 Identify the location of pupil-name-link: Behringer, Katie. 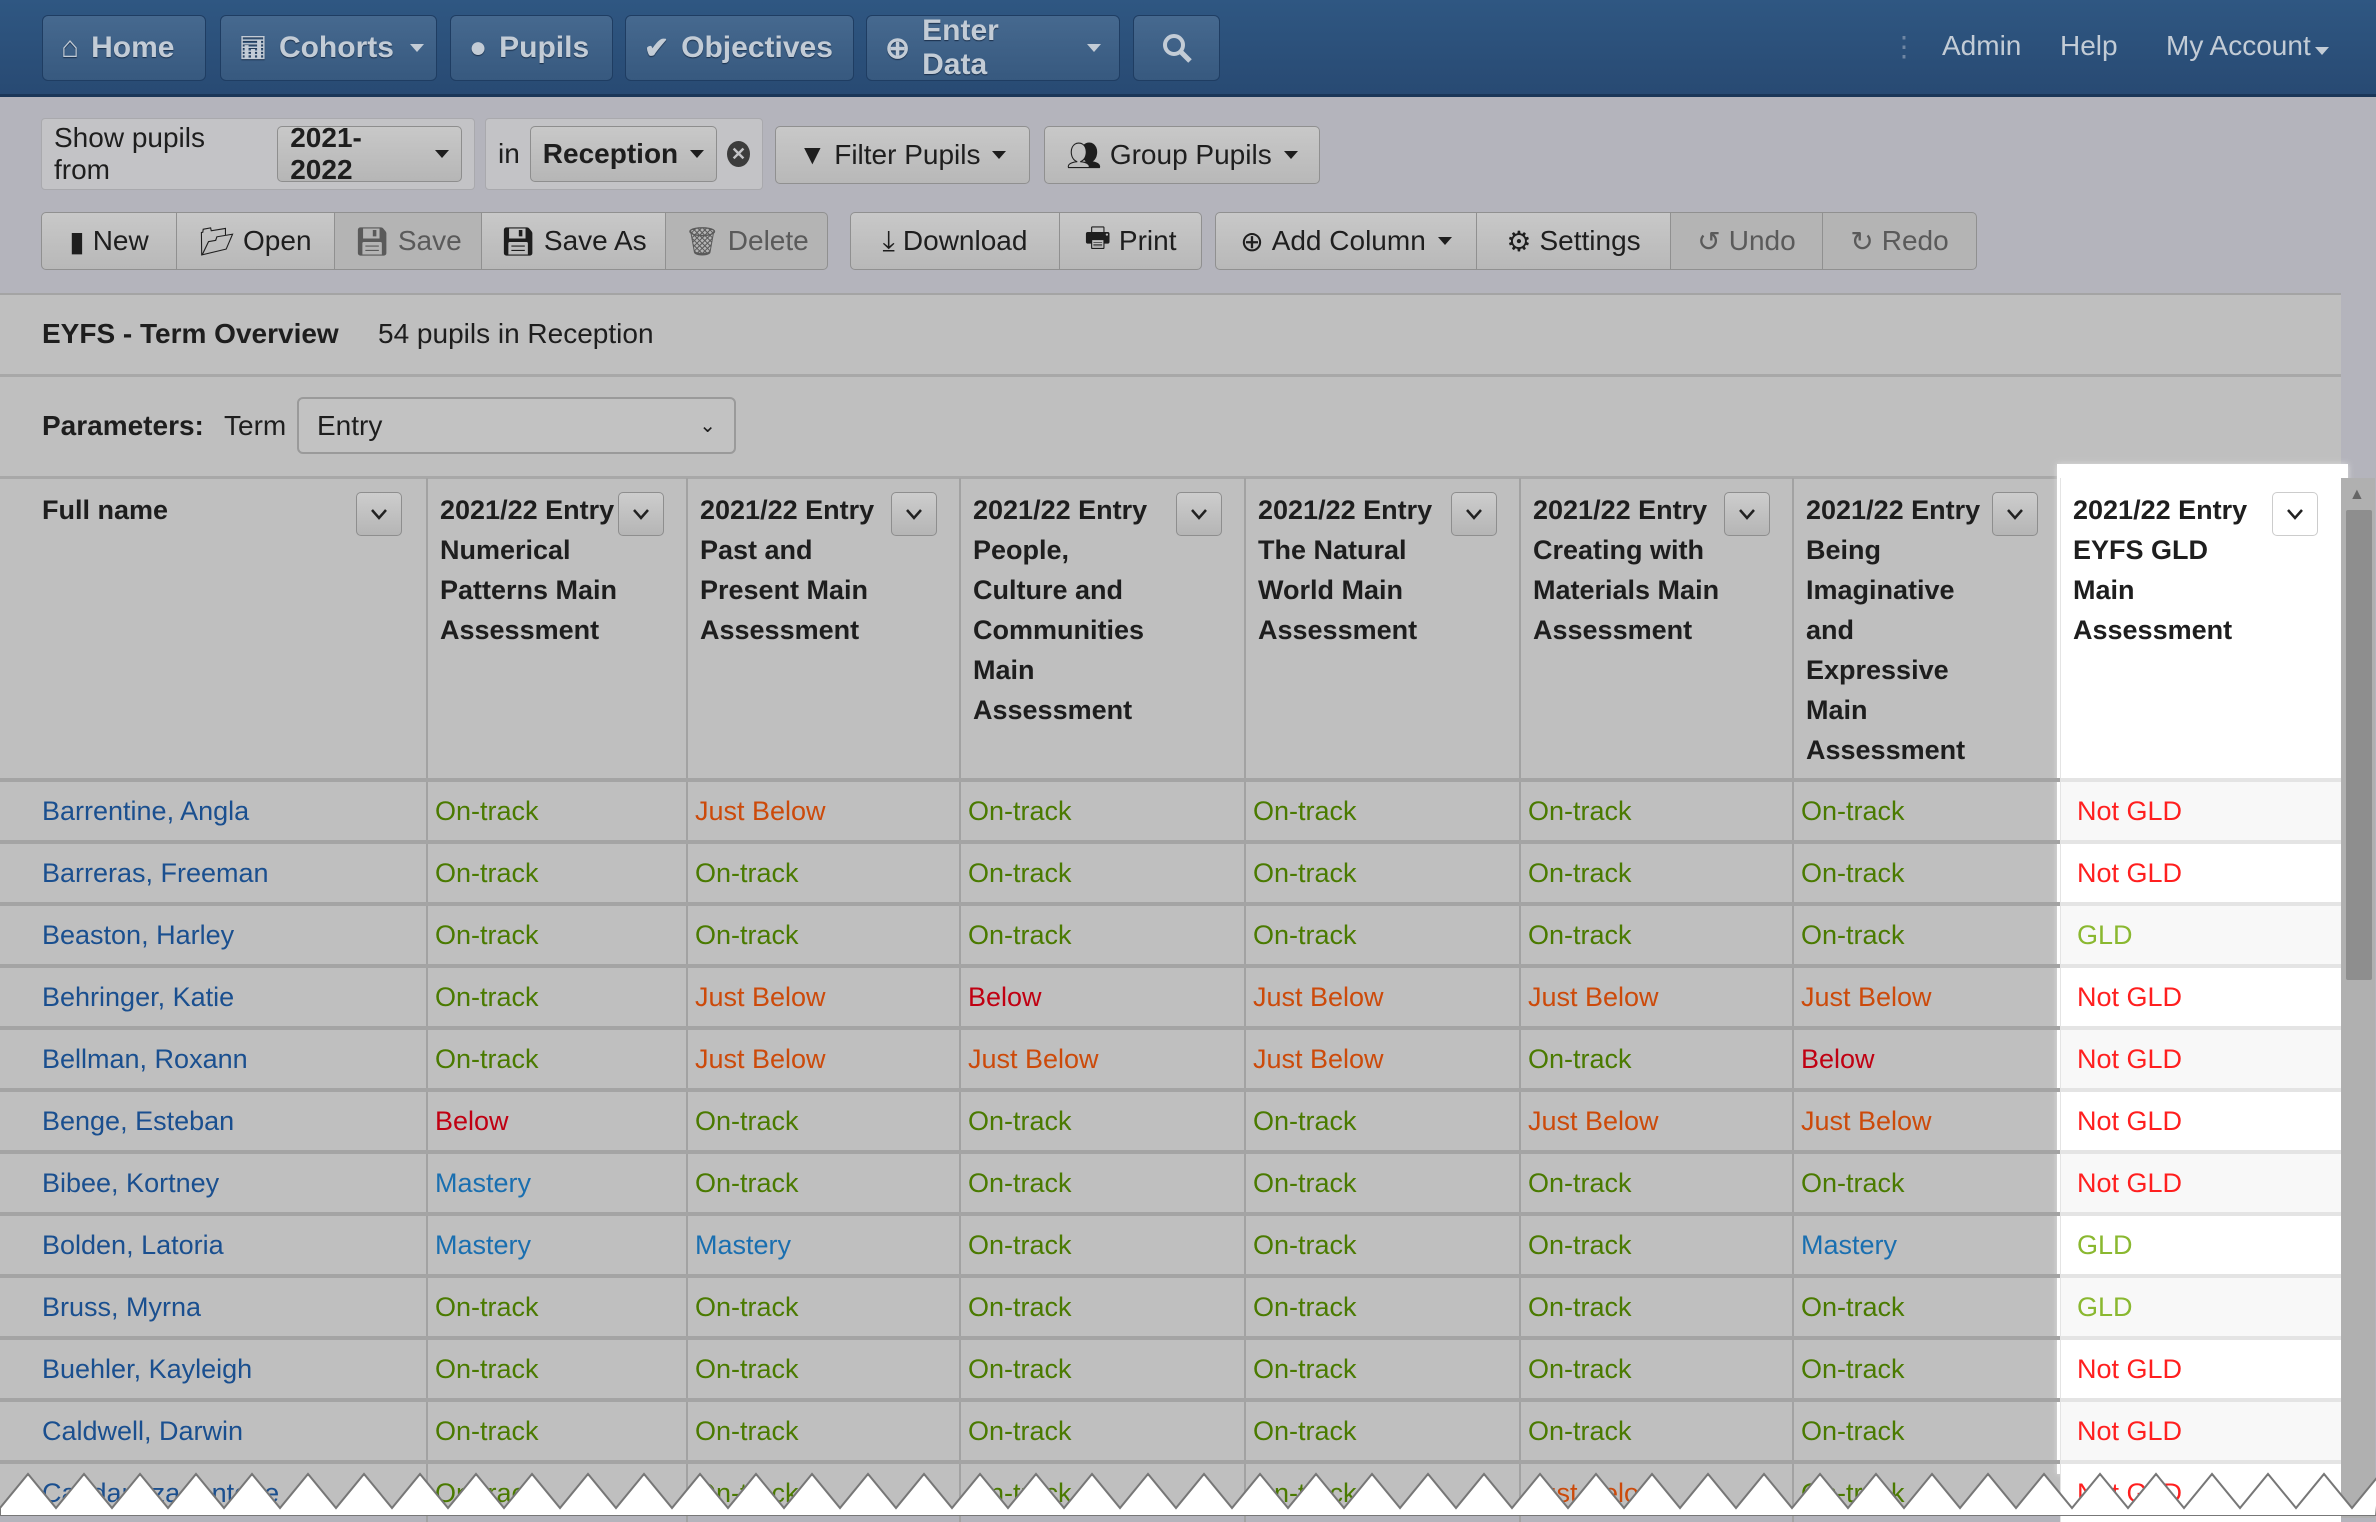
(213, 997).